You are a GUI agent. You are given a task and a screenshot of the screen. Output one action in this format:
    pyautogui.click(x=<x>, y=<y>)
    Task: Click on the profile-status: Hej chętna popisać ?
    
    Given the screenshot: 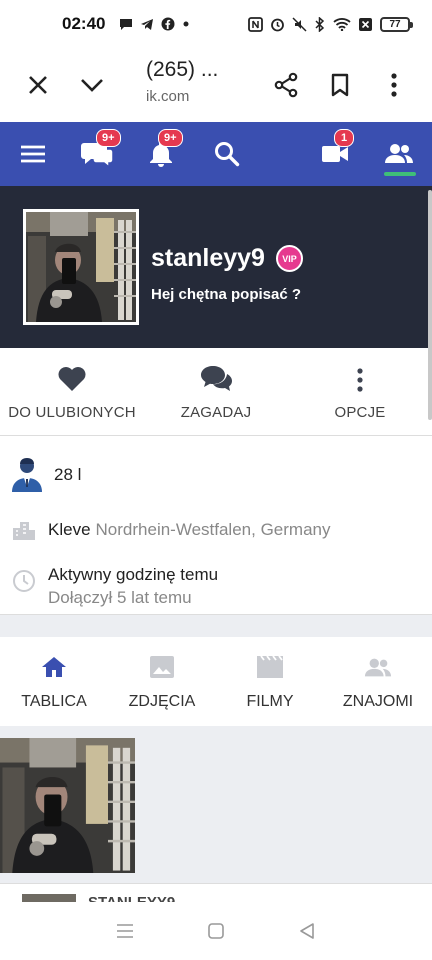 What is the action you would take?
    pyautogui.click(x=226, y=294)
    